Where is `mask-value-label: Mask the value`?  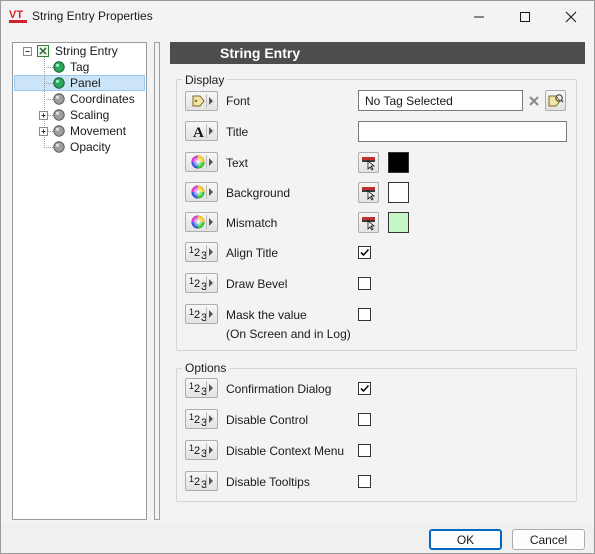 mask-value-label: Mask the value is located at coordinates (266, 315).